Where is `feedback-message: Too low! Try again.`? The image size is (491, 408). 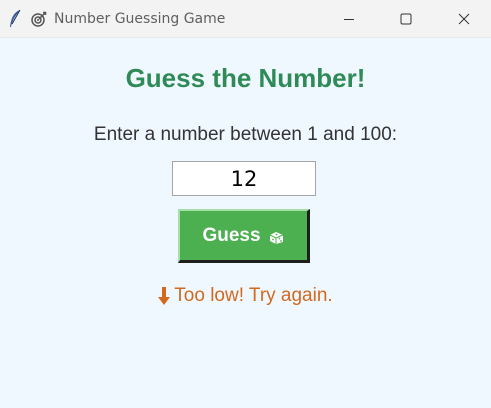 feedback-message: Too low! Try again. is located at coordinates (245, 296).